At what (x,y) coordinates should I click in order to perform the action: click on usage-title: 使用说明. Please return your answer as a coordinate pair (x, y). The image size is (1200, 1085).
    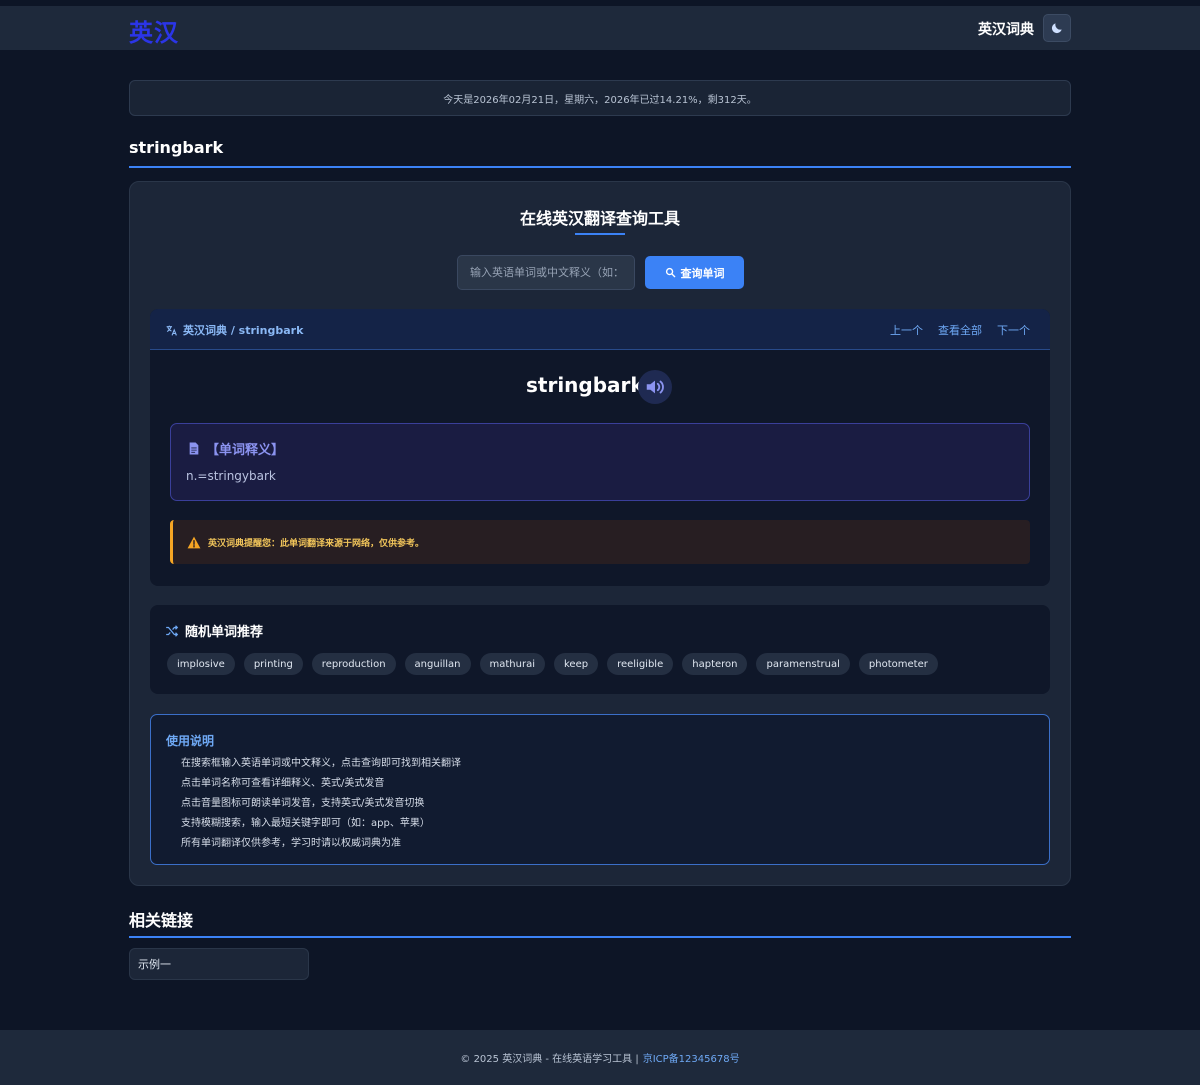
    Looking at the image, I should click on (190, 741).